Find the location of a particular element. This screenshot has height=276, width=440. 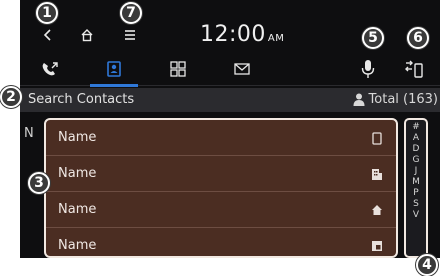

alphabet-index-scroller: # A D G J M P S V is located at coordinates (416, 188).